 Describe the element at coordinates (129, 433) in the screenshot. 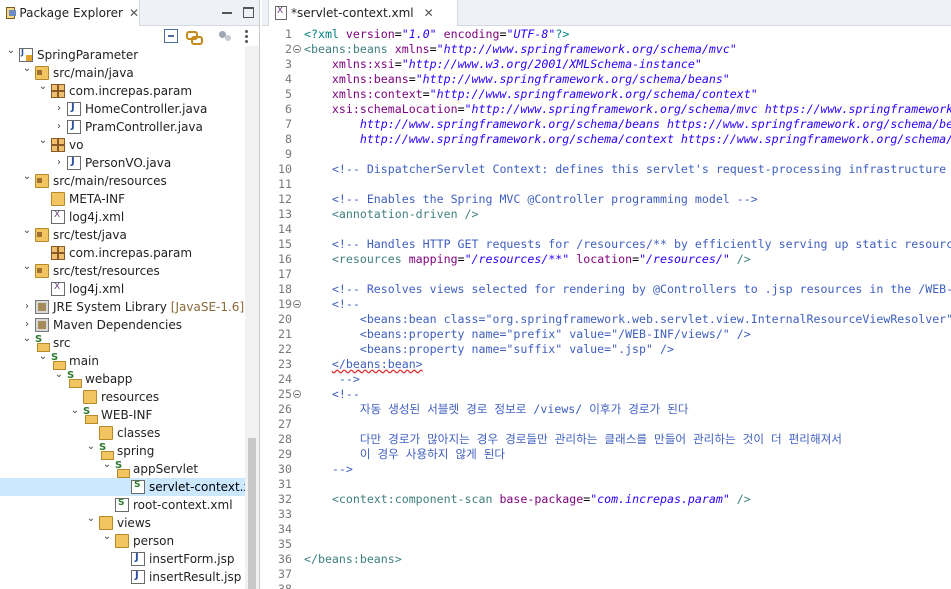

I see `tree-item: classes` at that location.